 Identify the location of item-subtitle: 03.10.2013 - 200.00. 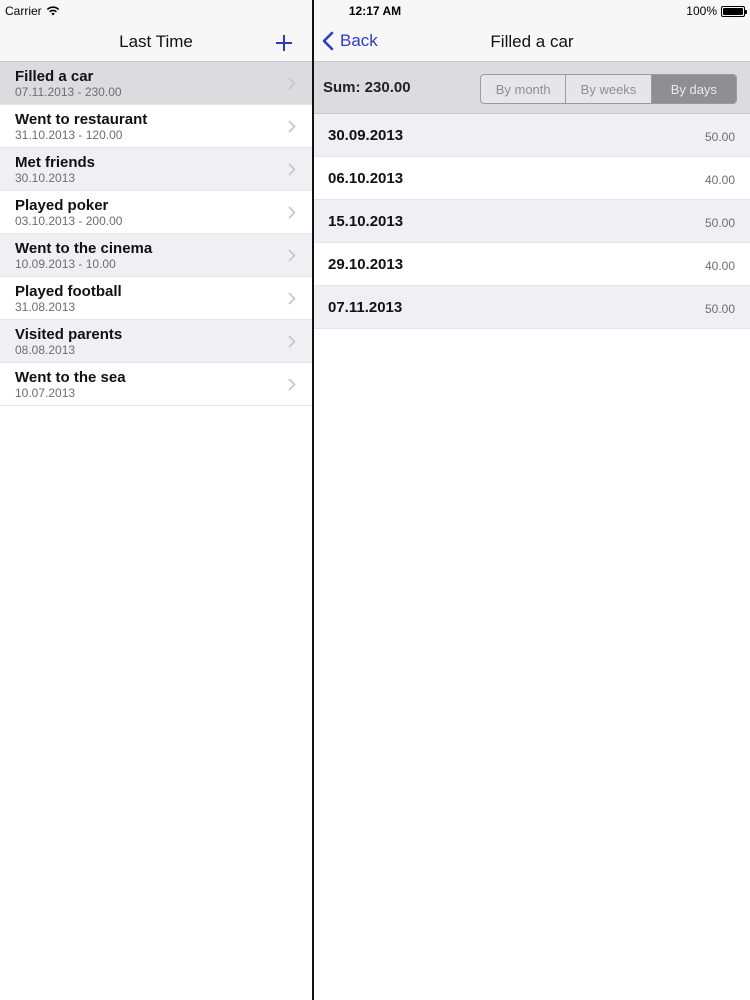
(69, 221).